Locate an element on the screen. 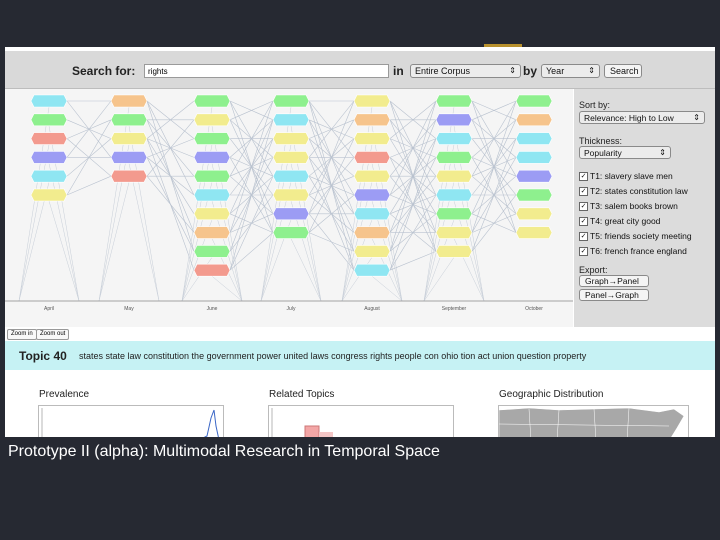  thickness-select: Popularity ⇕ is located at coordinates (625, 152).